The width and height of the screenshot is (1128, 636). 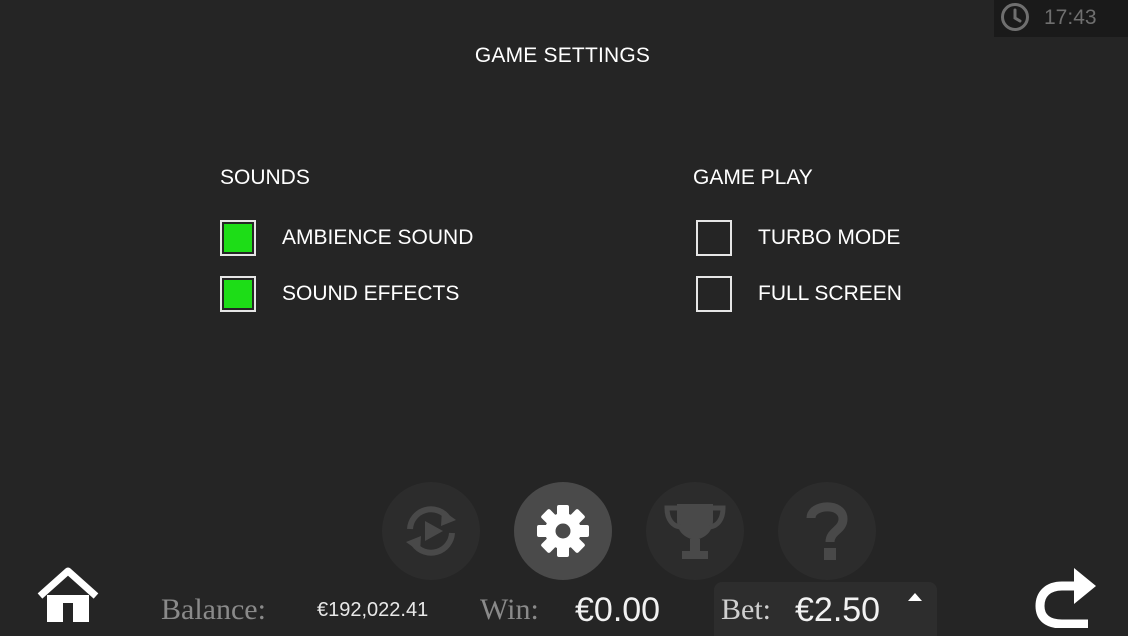 I want to click on page-title: GAME SETTINGS, so click(x=562, y=55).